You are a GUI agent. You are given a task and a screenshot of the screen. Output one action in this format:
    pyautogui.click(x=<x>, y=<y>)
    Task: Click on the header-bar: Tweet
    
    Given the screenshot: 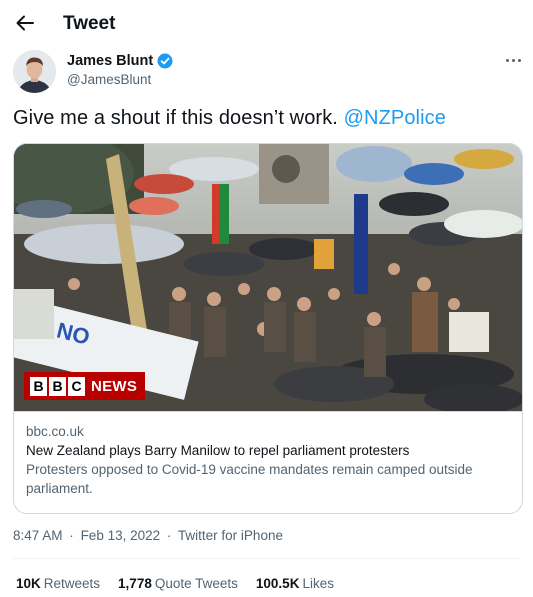 What is the action you would take?
    pyautogui.click(x=266, y=24)
    